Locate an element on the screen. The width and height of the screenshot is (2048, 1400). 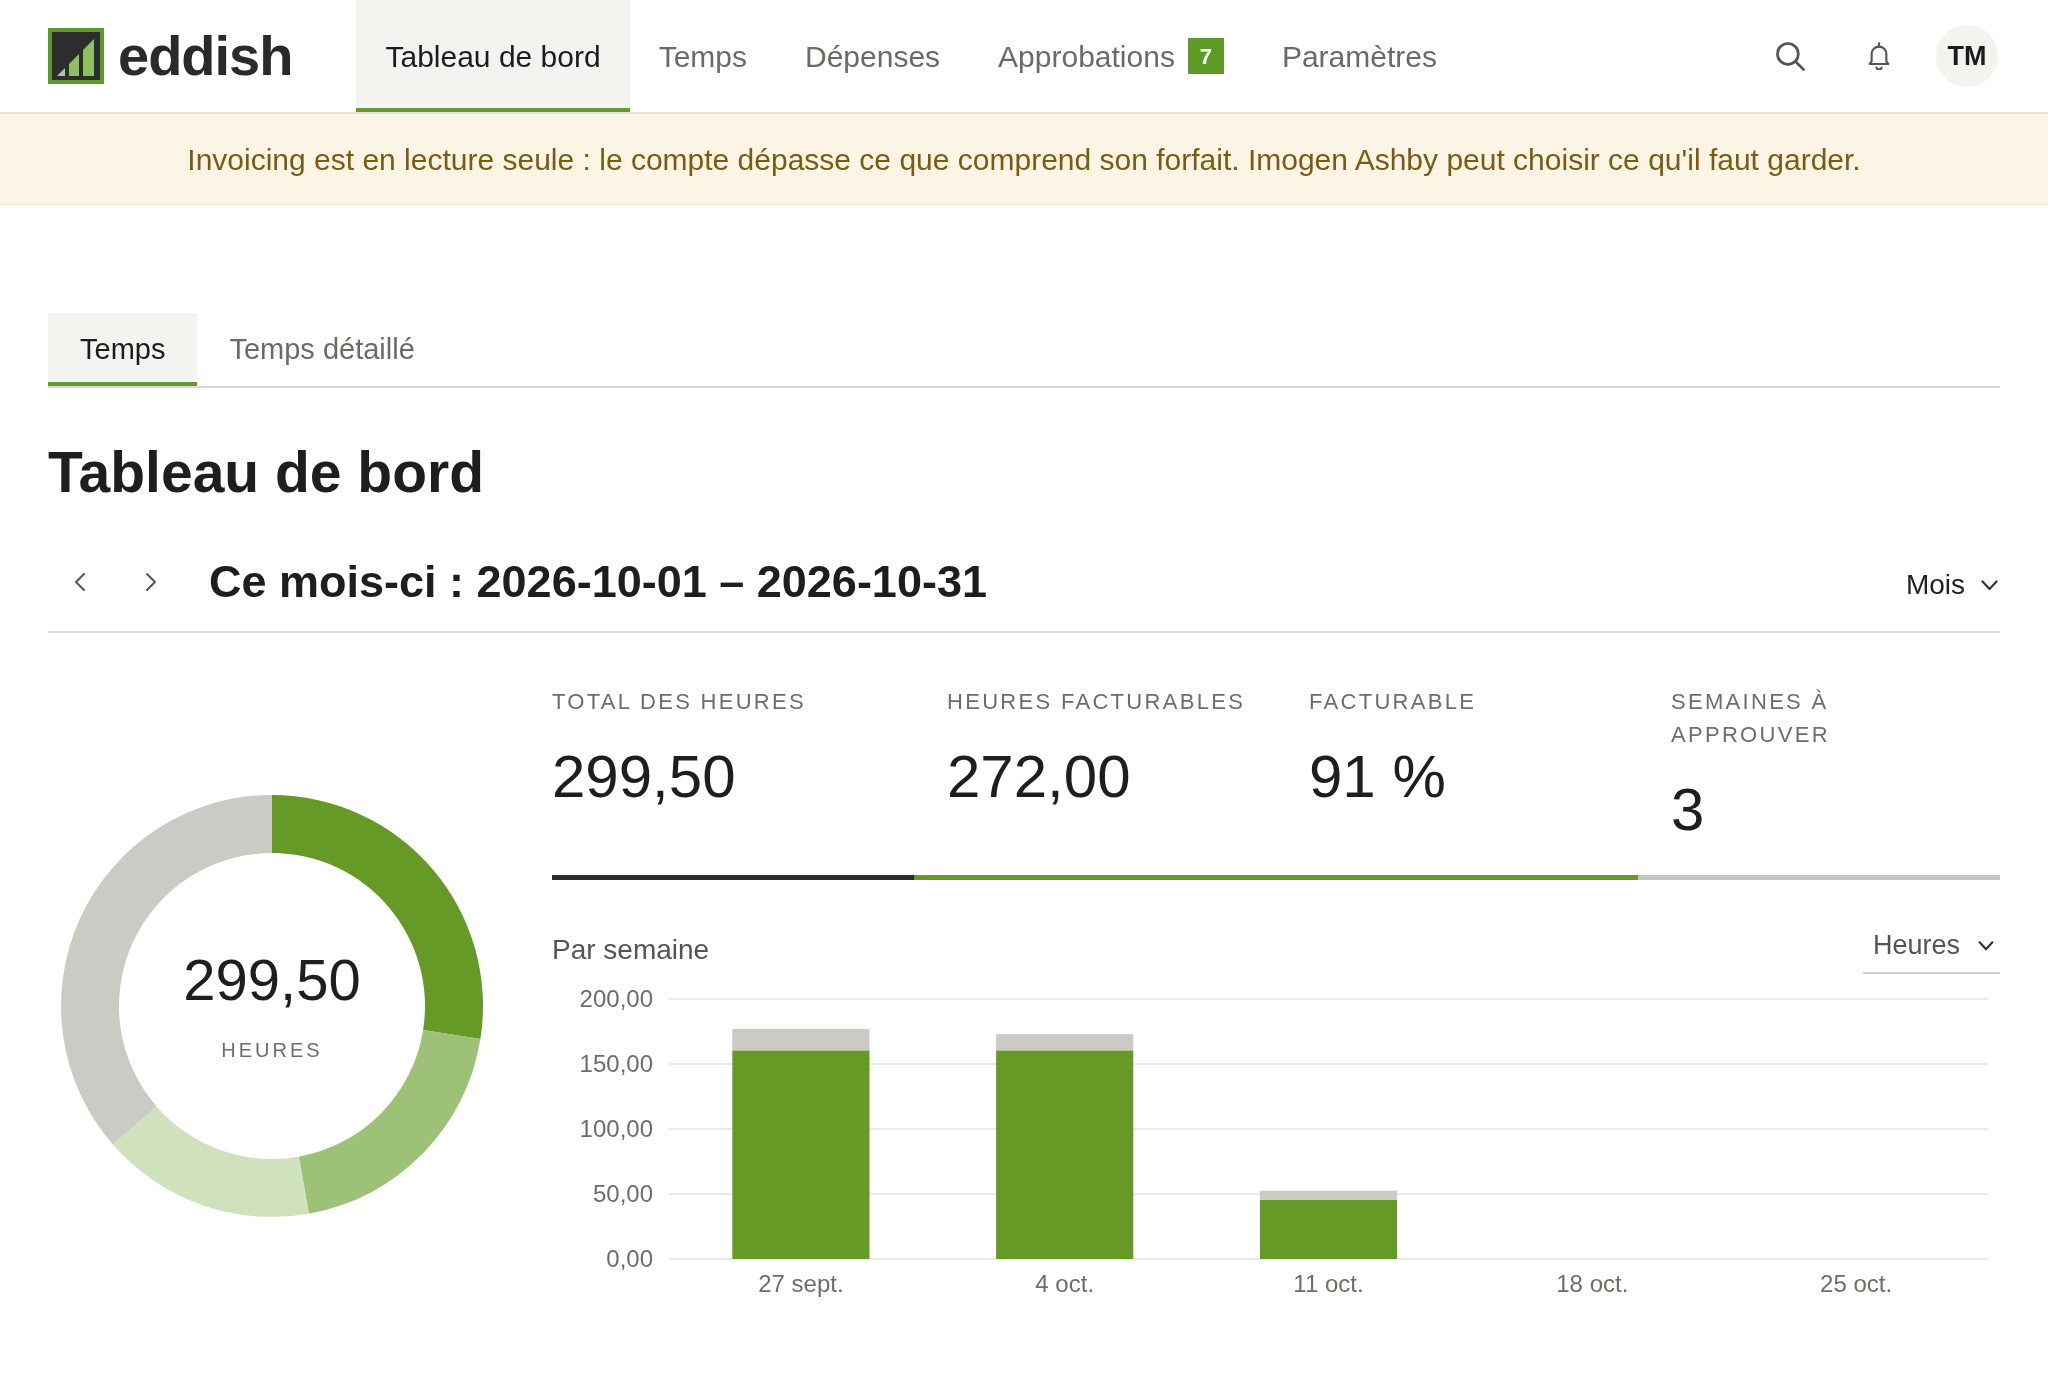
search-button is located at coordinates (1790, 56).